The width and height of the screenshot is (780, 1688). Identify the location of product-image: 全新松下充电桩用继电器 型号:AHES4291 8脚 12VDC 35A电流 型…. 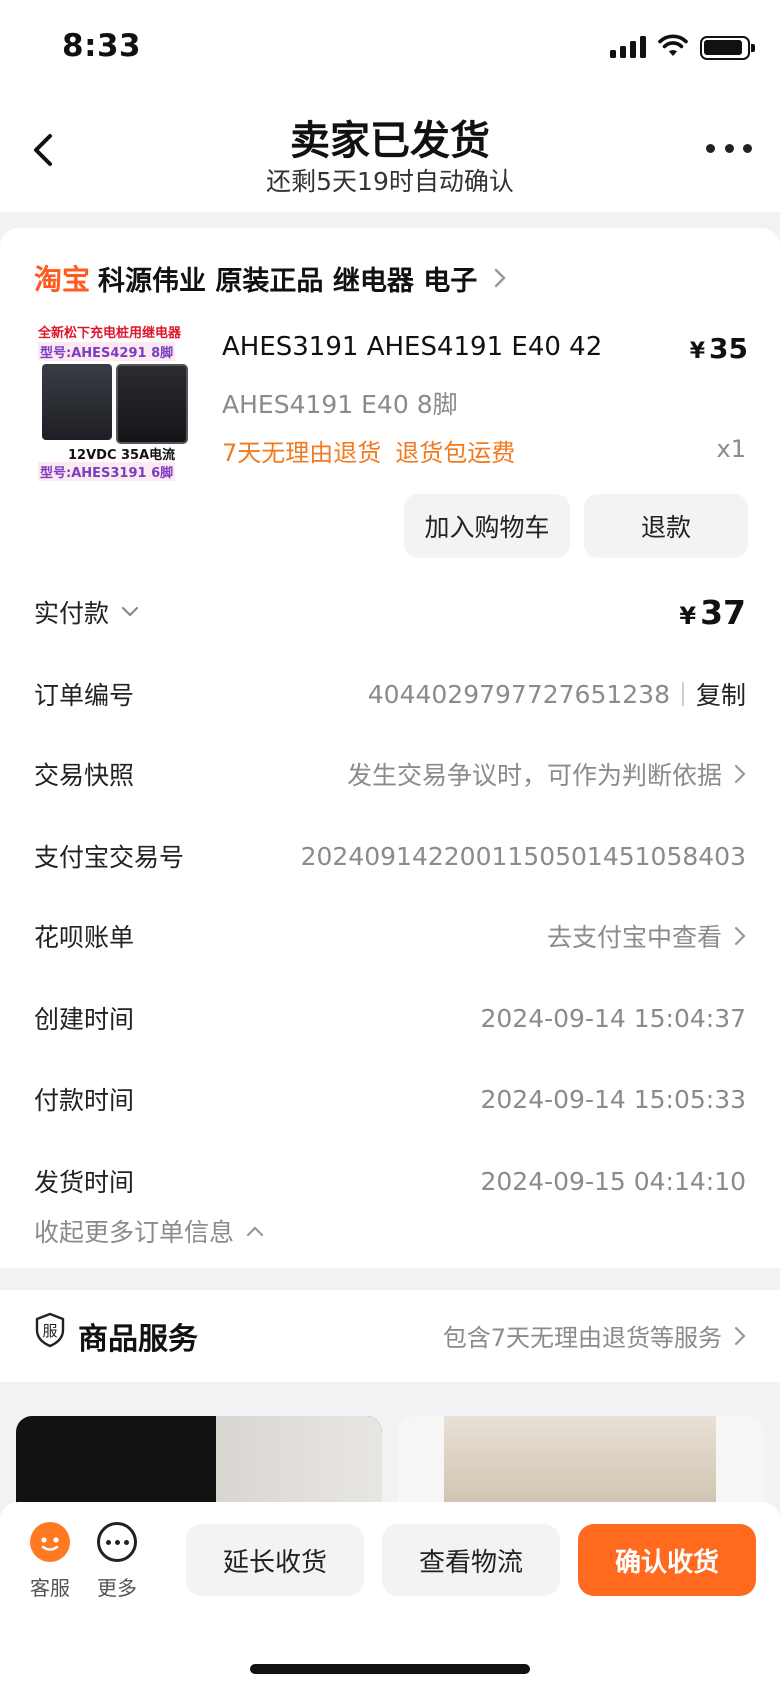
(115, 401).